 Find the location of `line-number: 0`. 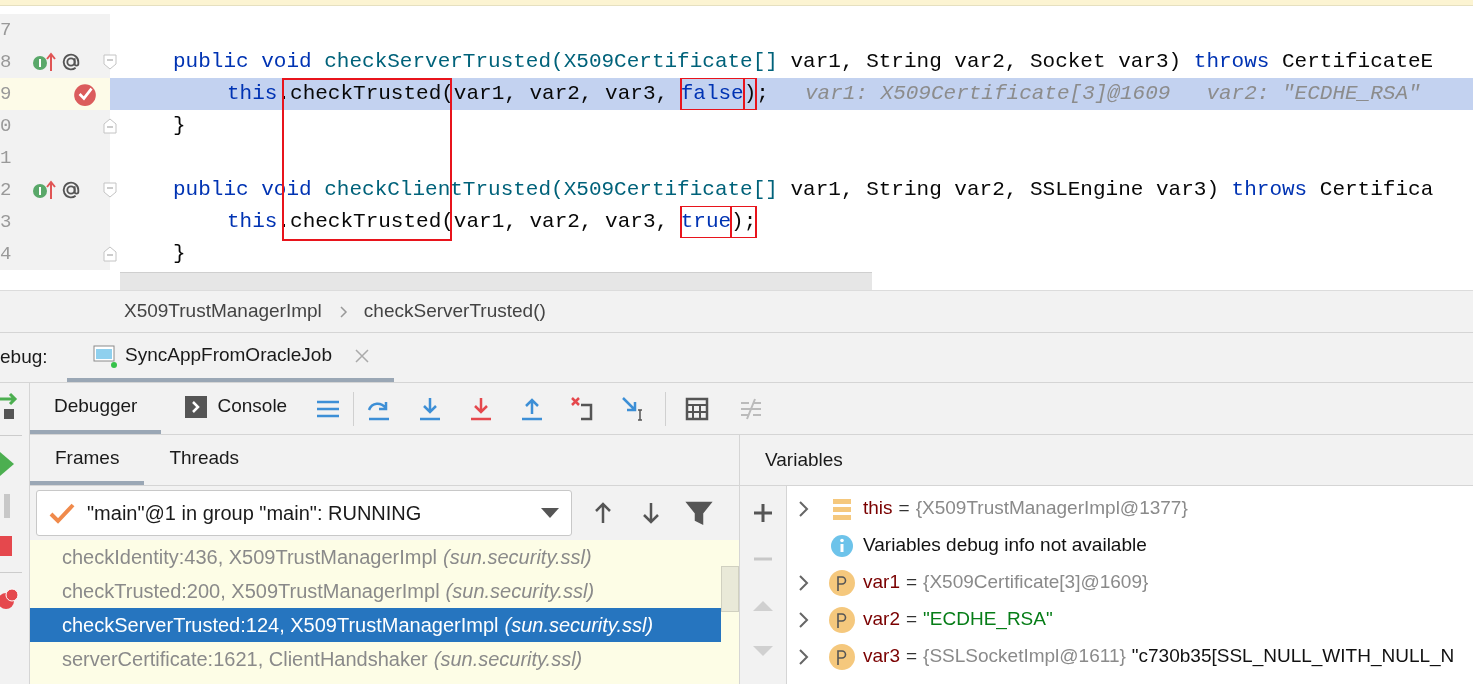

line-number: 0 is located at coordinates (6, 126).